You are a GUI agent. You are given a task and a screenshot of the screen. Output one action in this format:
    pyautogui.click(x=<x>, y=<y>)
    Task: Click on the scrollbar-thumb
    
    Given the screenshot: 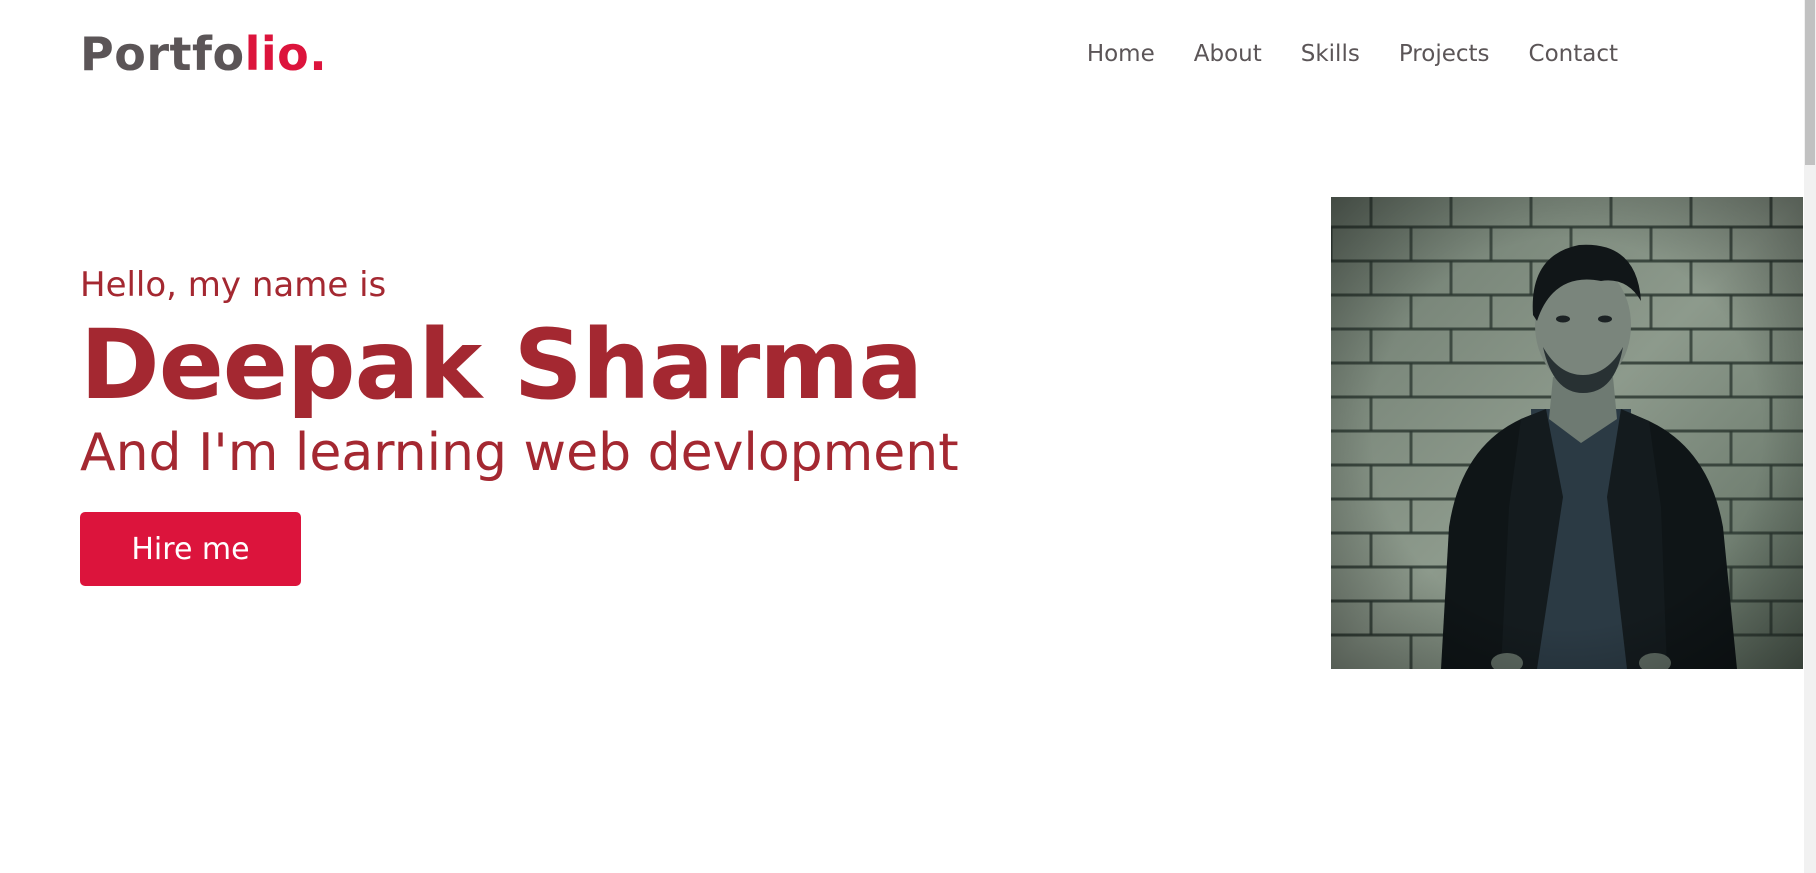 What is the action you would take?
    pyautogui.click(x=1810, y=82)
    